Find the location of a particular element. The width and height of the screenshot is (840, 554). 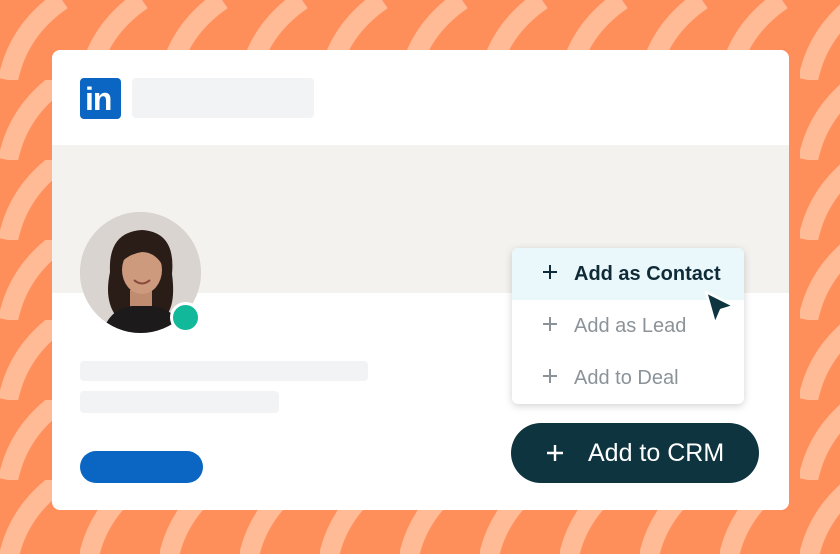

name-placeholder is located at coordinates (224, 371).